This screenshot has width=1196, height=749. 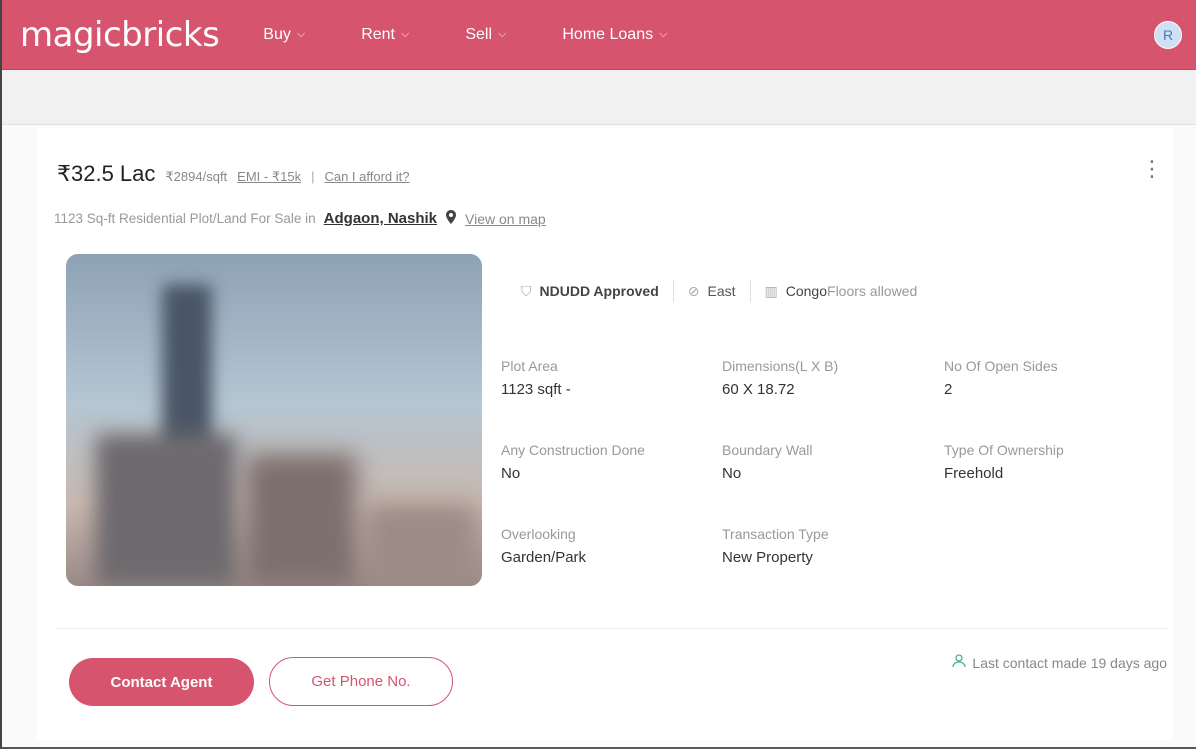 What do you see at coordinates (829, 546) in the screenshot?
I see `detail-transaction: Transaction Type New Property` at bounding box center [829, 546].